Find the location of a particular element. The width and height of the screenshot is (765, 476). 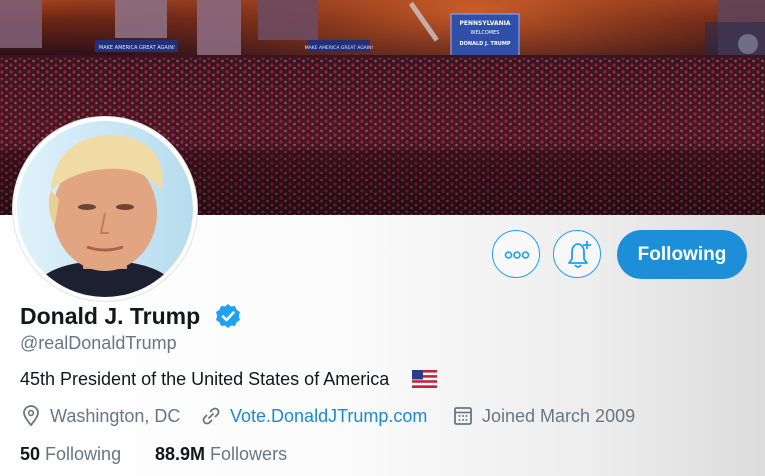

following-count-label: Following is located at coordinates (83, 454).